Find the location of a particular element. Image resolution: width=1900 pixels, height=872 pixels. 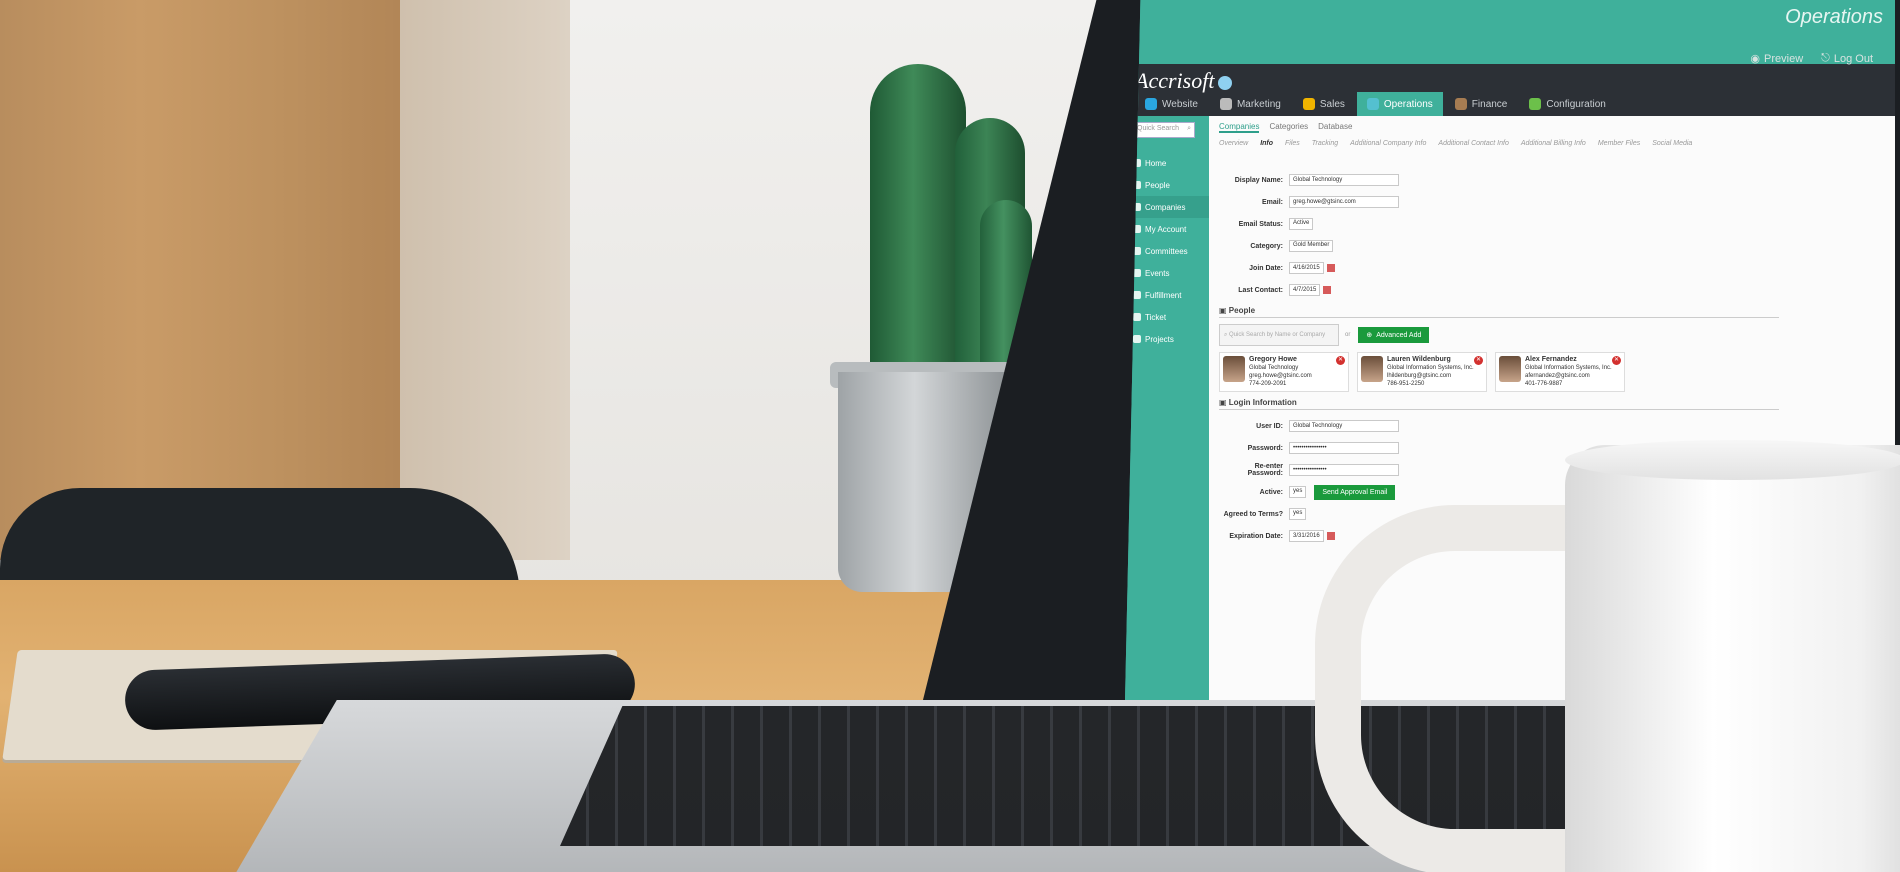

sidebar-item-people: People is located at coordinates (1167, 185).